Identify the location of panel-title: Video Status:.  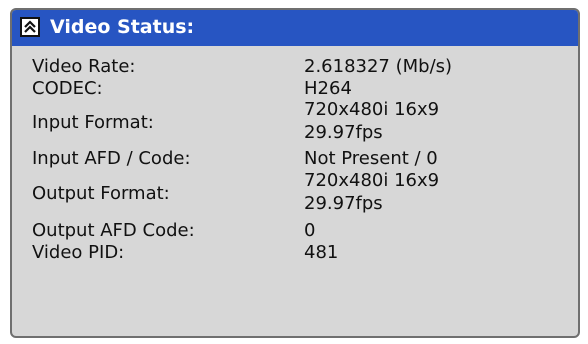
(122, 27).